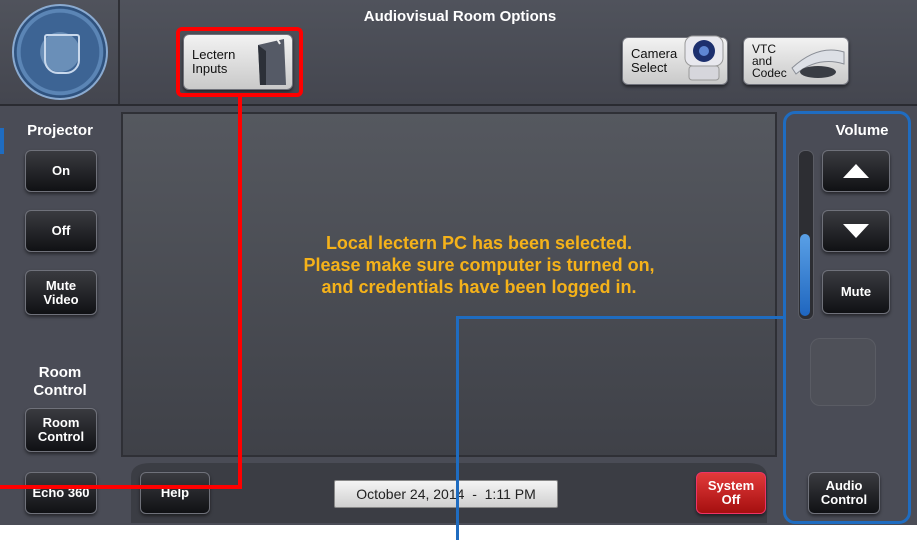 The image size is (917, 540). What do you see at coordinates (60, 130) in the screenshot?
I see `projector-heading: Projector` at bounding box center [60, 130].